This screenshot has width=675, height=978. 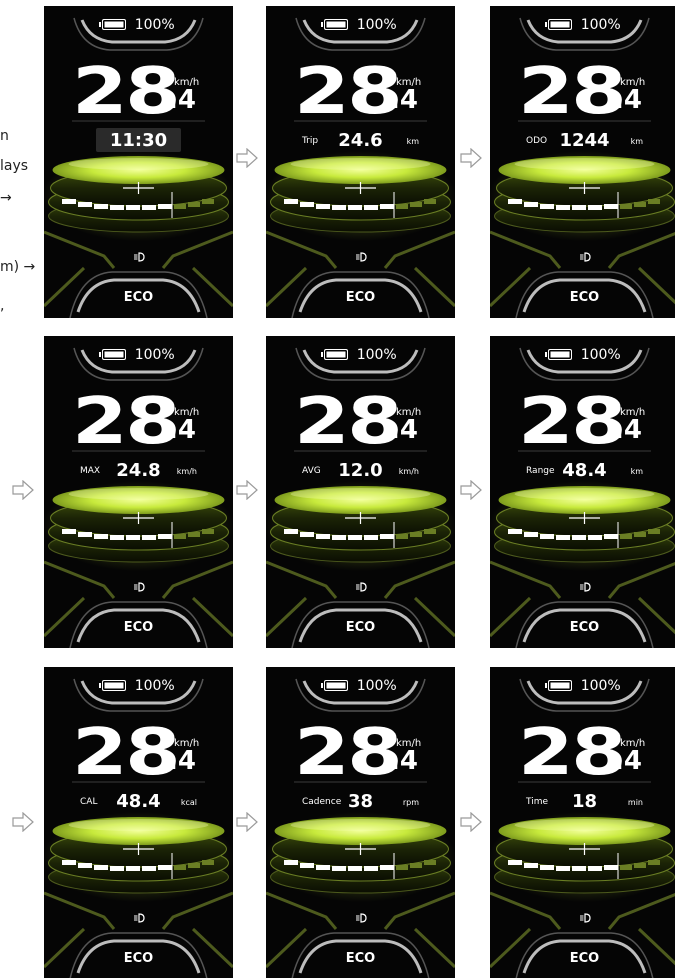 I want to click on info-row: Time 18 min, so click(x=582, y=802).